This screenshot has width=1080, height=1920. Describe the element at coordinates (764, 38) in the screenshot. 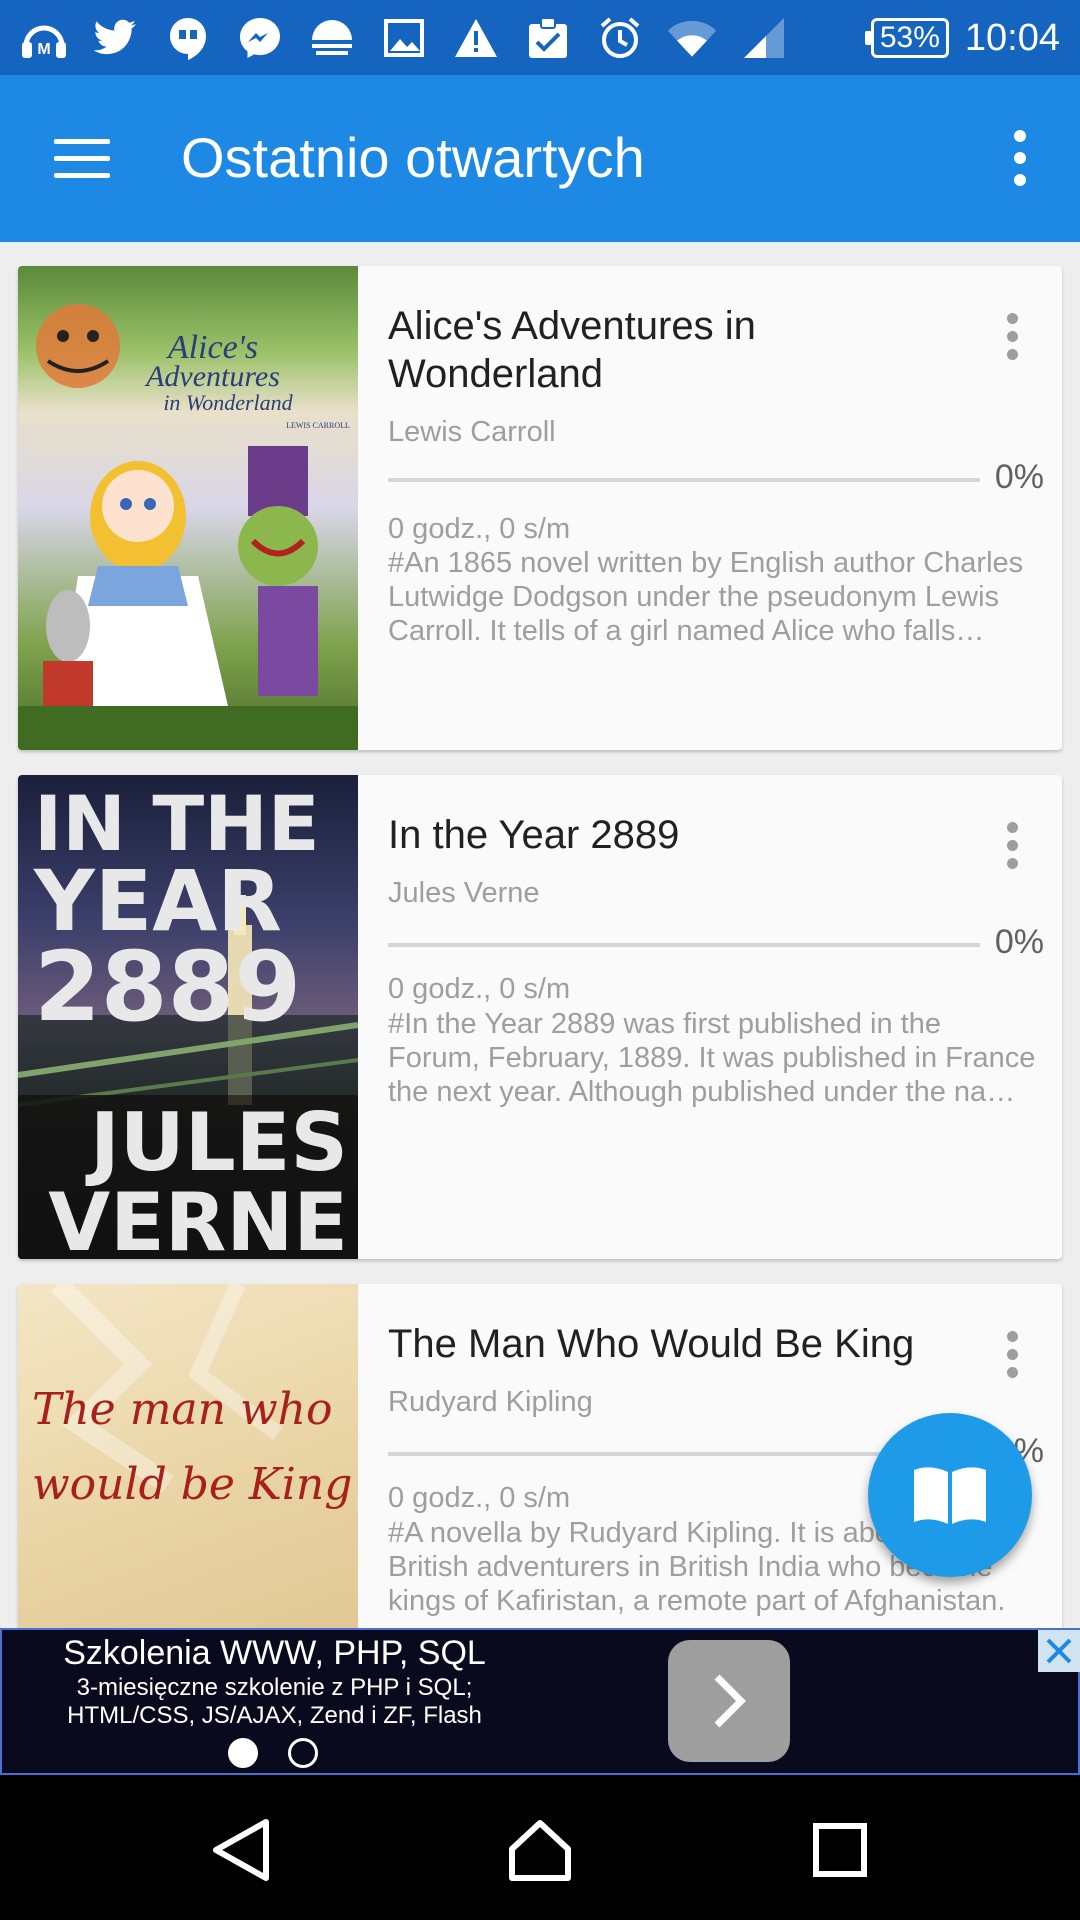

I see `signal-icon` at that location.